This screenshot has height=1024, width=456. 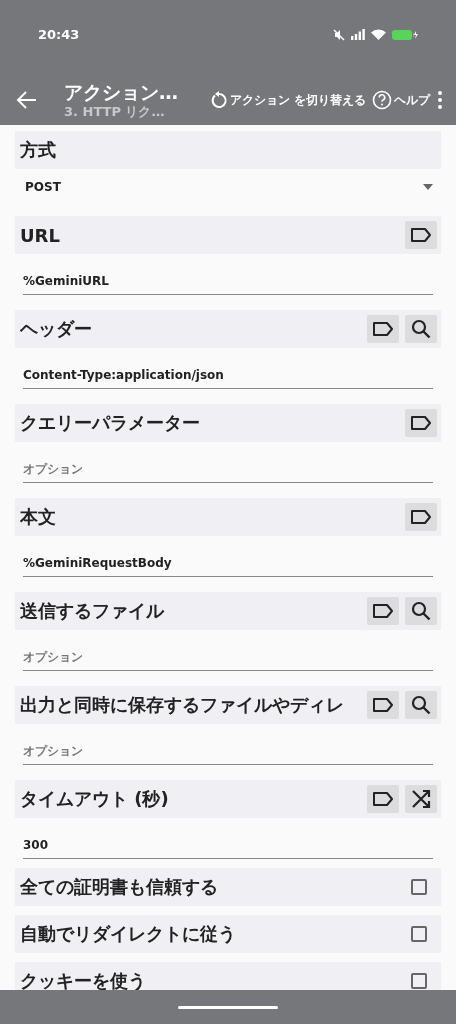 I want to click on section-label: 送信するファイル, so click(x=93, y=611).